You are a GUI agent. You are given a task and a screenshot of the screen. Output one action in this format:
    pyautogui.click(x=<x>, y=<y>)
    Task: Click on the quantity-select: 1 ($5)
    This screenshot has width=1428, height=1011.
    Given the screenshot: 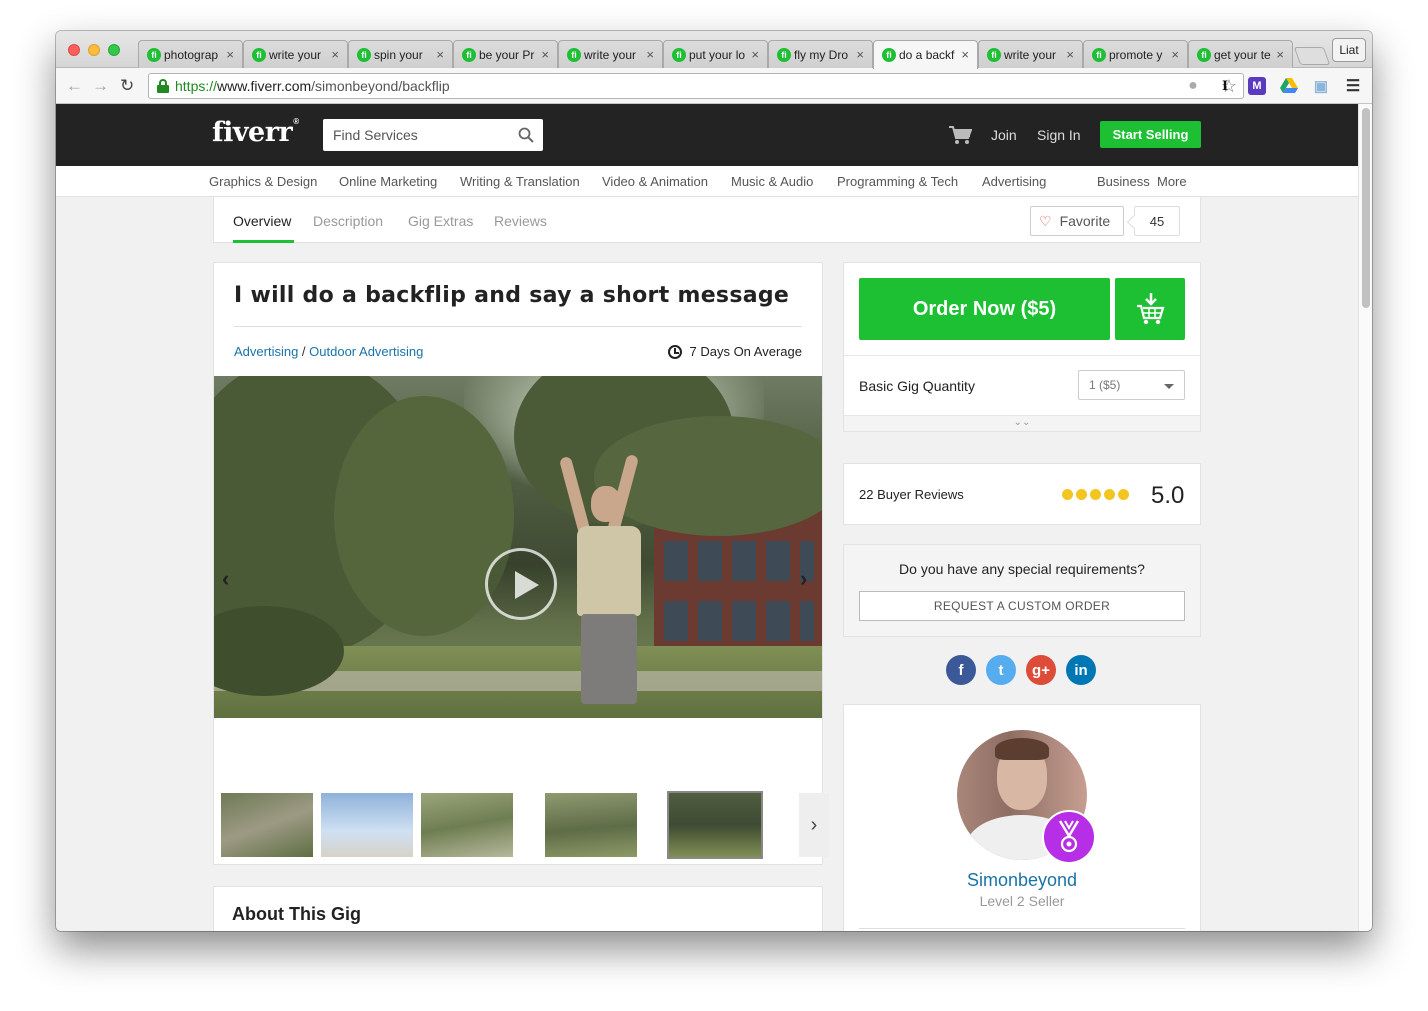 What is the action you would take?
    pyautogui.click(x=1131, y=385)
    